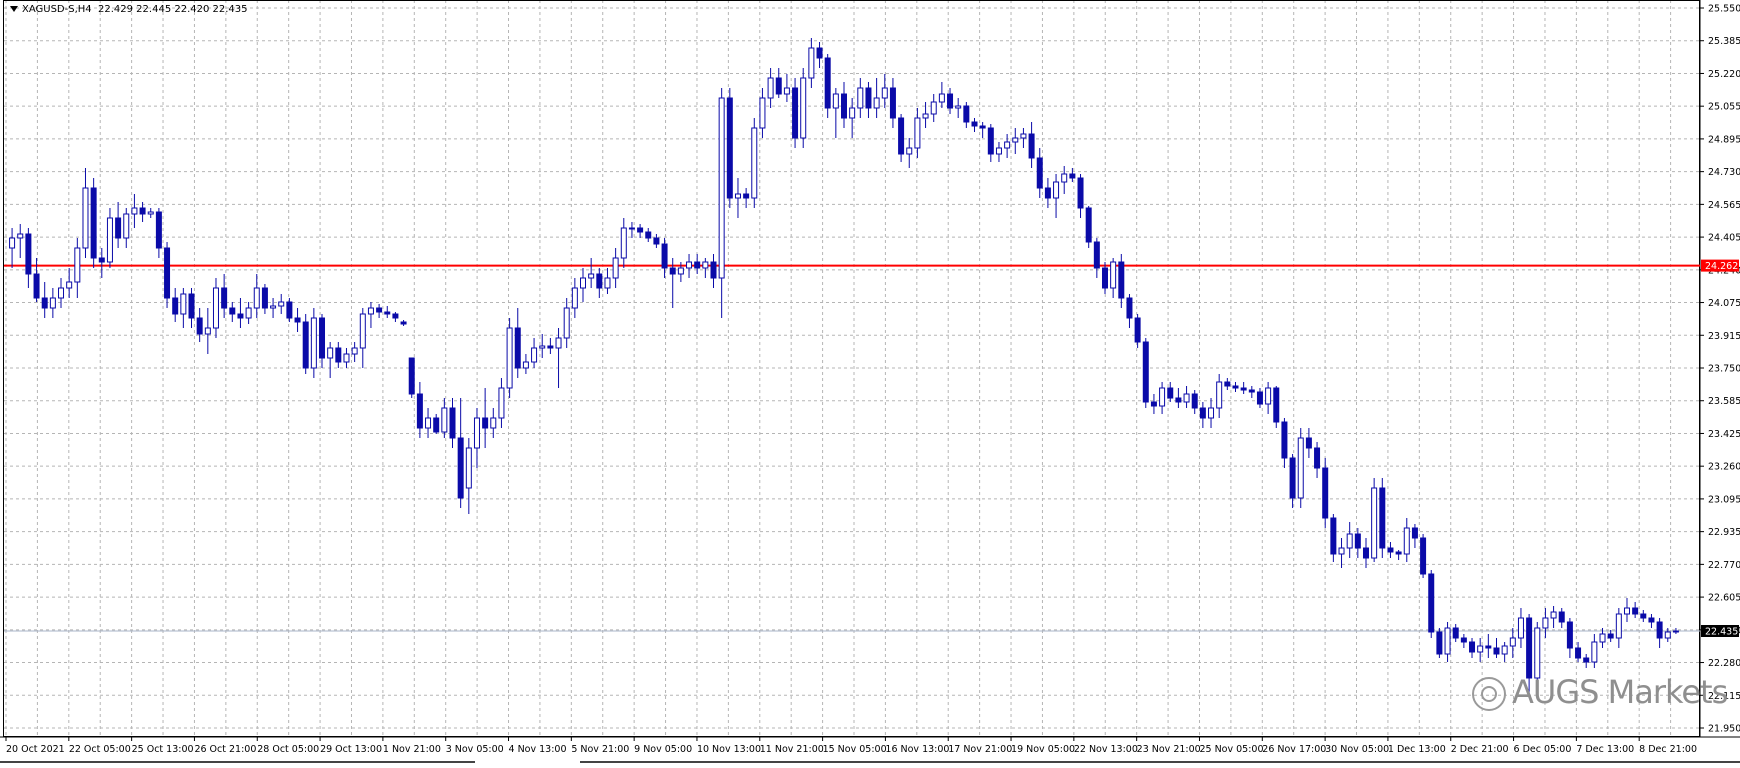 This screenshot has width=1740, height=768. Describe the element at coordinates (1724, 336) in the screenshot. I see `price-tick-label: 23.915` at that location.